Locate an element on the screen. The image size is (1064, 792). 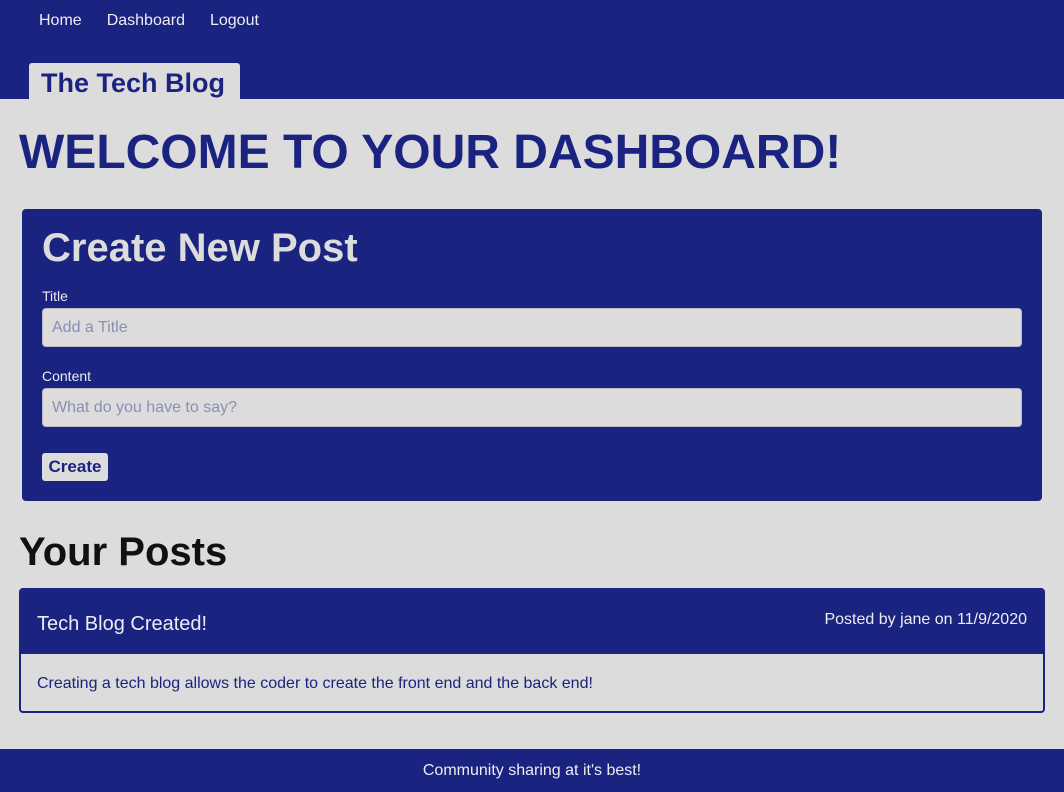
page-title: WELCOME TO YOUR DASHBOARD! is located at coordinates (430, 152).